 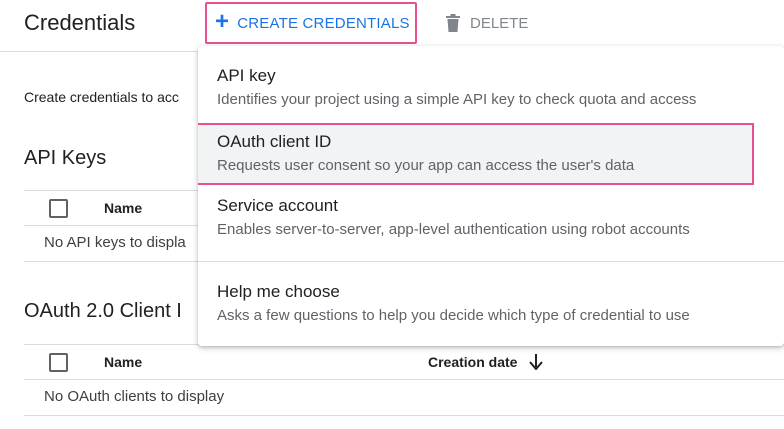 I want to click on delete-label: DELETE, so click(x=499, y=23).